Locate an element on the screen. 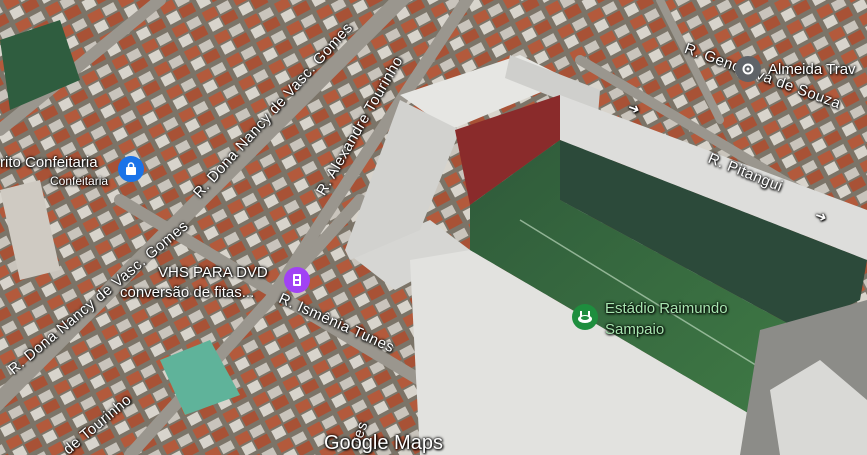 This screenshot has height=455, width=867. film-icon is located at coordinates (297, 280).